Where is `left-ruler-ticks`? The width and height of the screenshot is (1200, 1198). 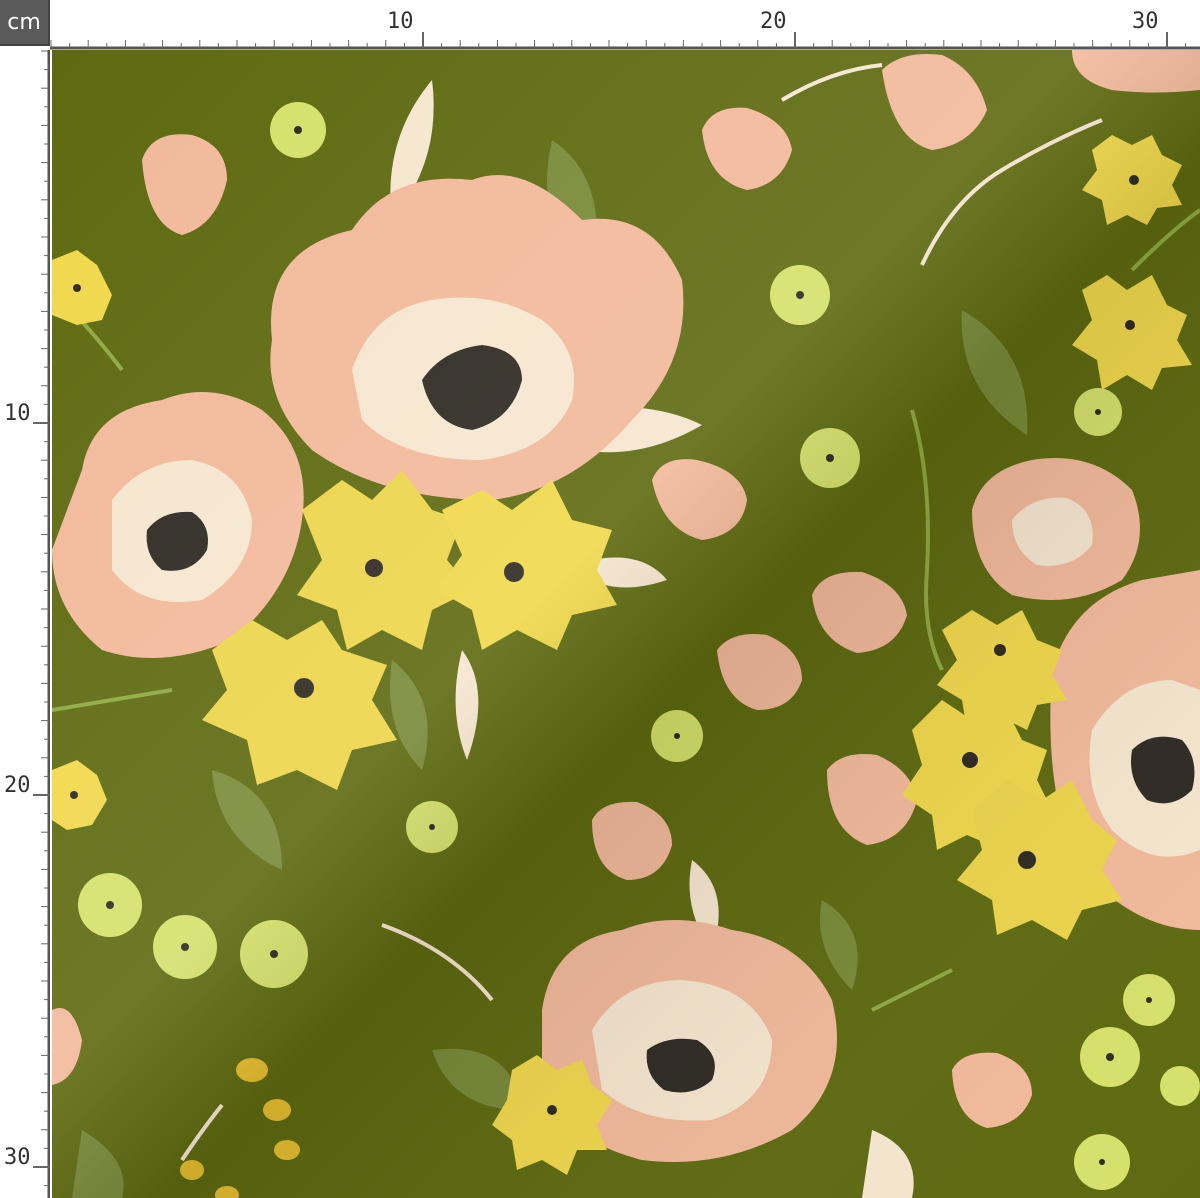 left-ruler-ticks is located at coordinates (41, 618).